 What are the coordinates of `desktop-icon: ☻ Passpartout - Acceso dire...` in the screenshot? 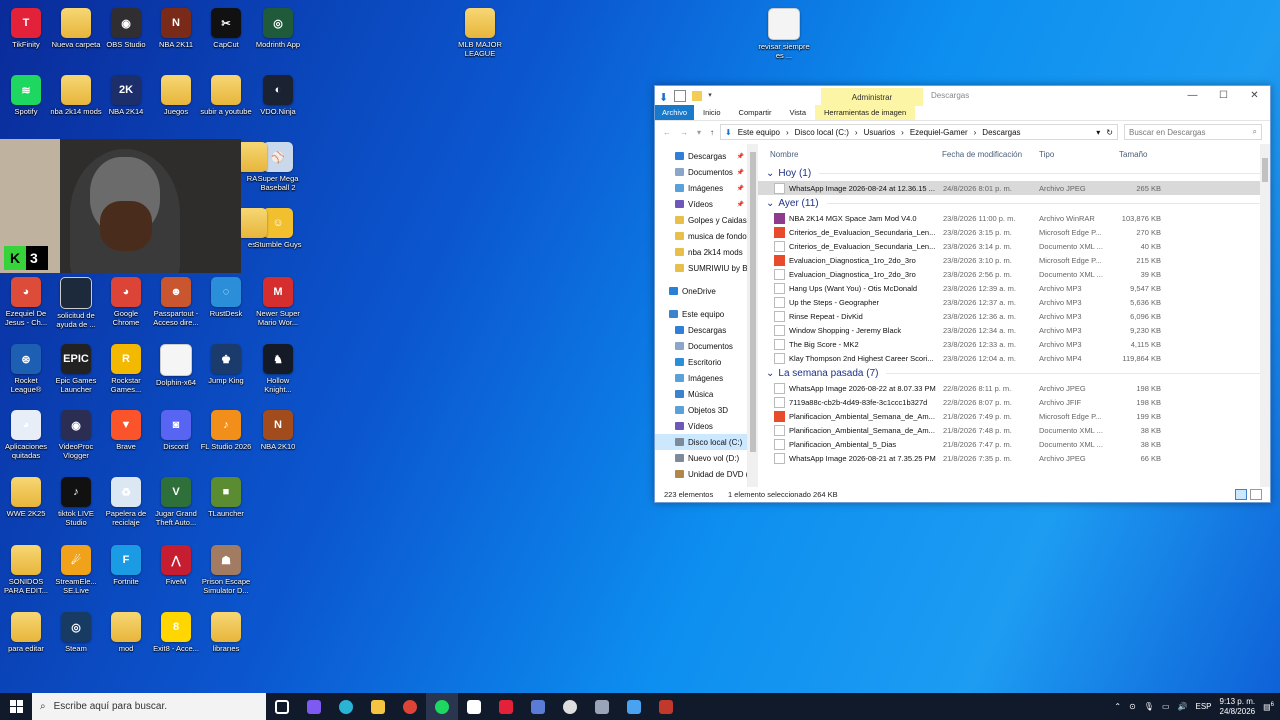 It's located at (176, 302).